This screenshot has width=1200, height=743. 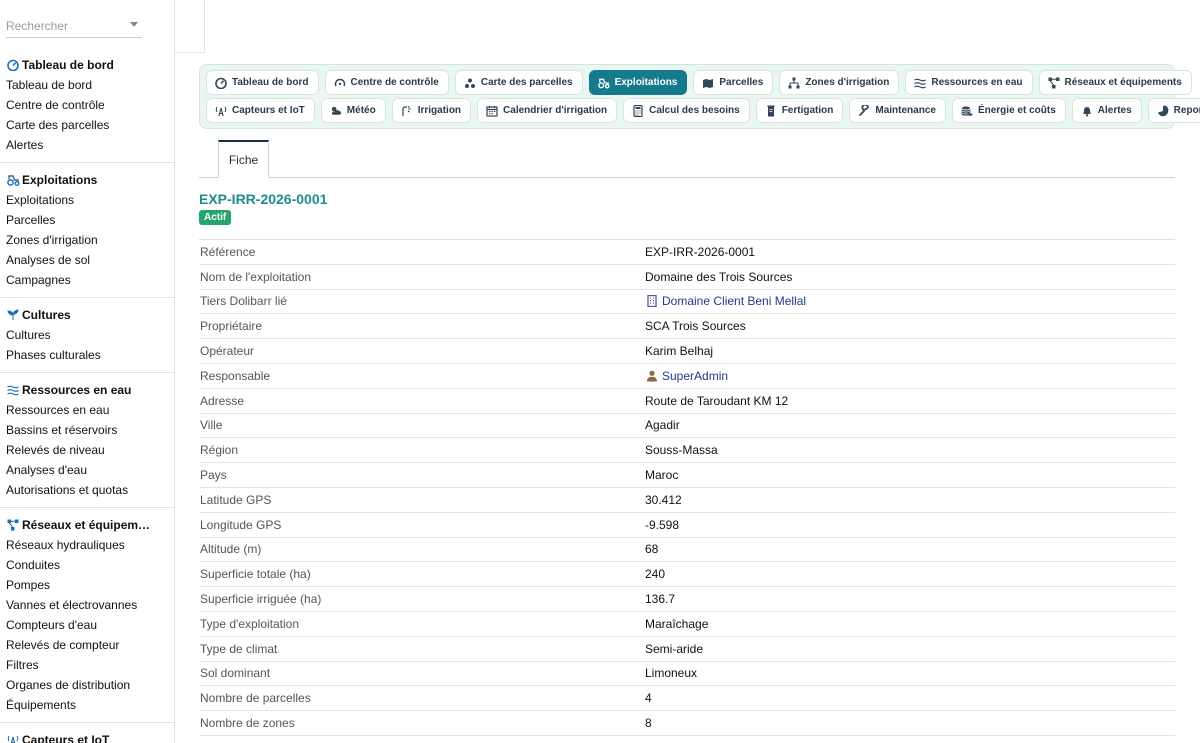 I want to click on top-toggle-box, so click(x=190, y=26).